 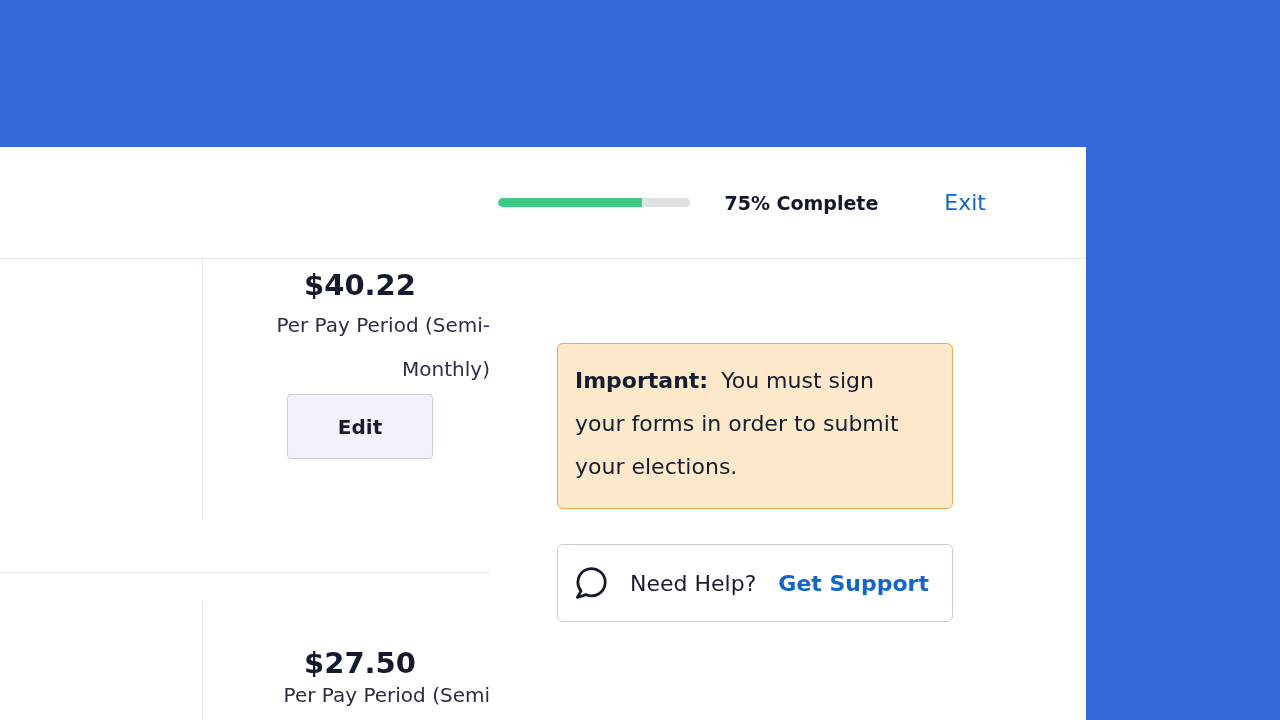 What do you see at coordinates (755, 426) in the screenshot?
I see `important-notice: Important: You must sign your forms in order to submit your elections.` at bounding box center [755, 426].